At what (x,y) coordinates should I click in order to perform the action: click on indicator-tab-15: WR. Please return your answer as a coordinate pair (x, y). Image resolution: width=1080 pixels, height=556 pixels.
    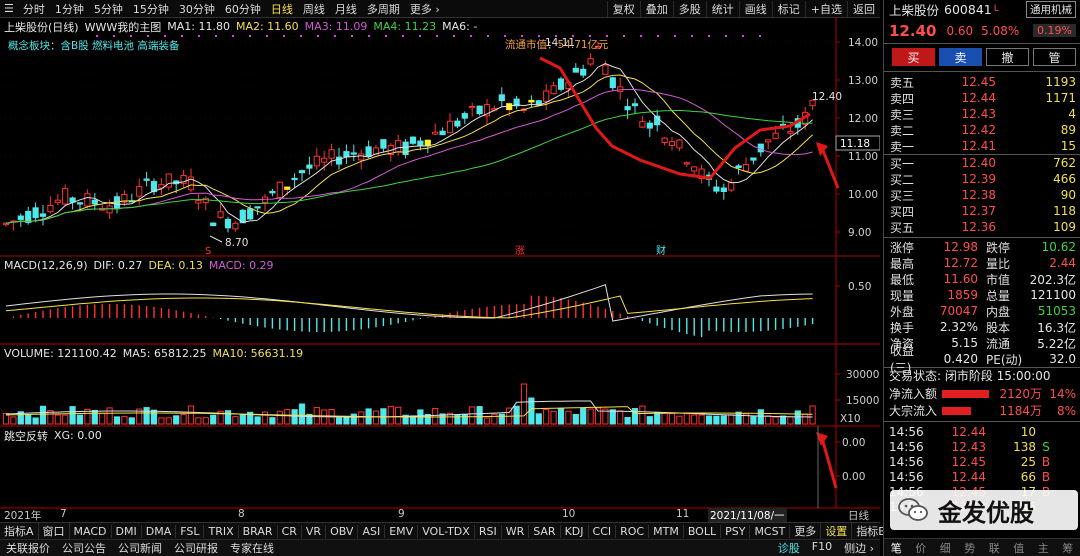
    Looking at the image, I should click on (516, 531).